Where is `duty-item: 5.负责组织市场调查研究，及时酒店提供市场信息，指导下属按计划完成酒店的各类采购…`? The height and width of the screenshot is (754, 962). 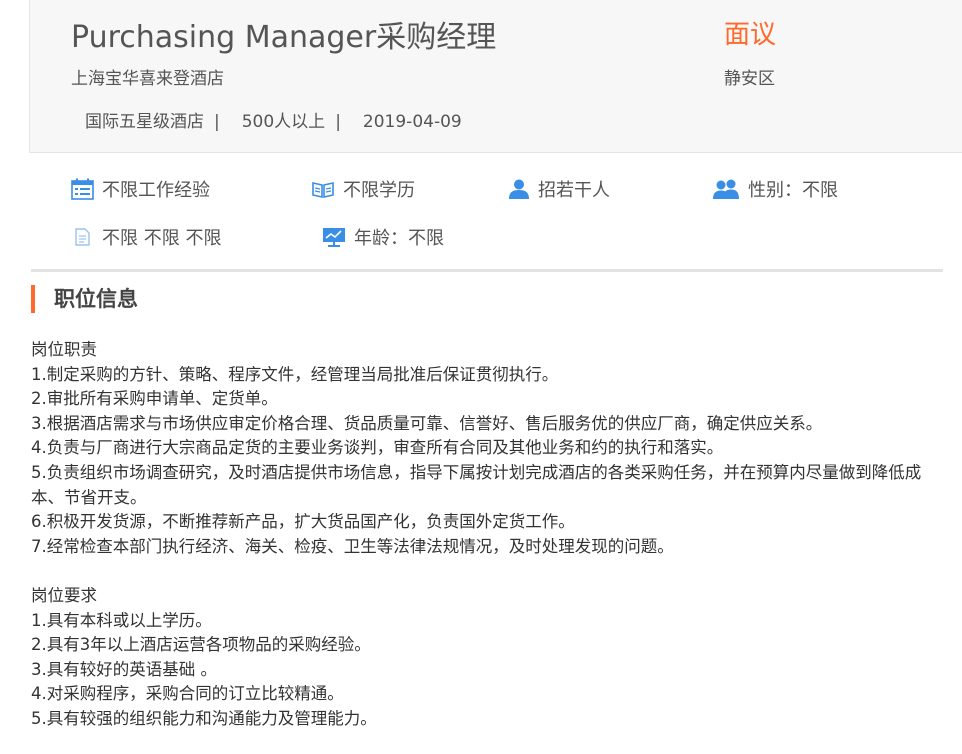 duty-item: 5.负责组织市场调查研究，及时酒店提供市场信息，指导下属按计划完成酒店的各类采购… is located at coordinates (476, 484).